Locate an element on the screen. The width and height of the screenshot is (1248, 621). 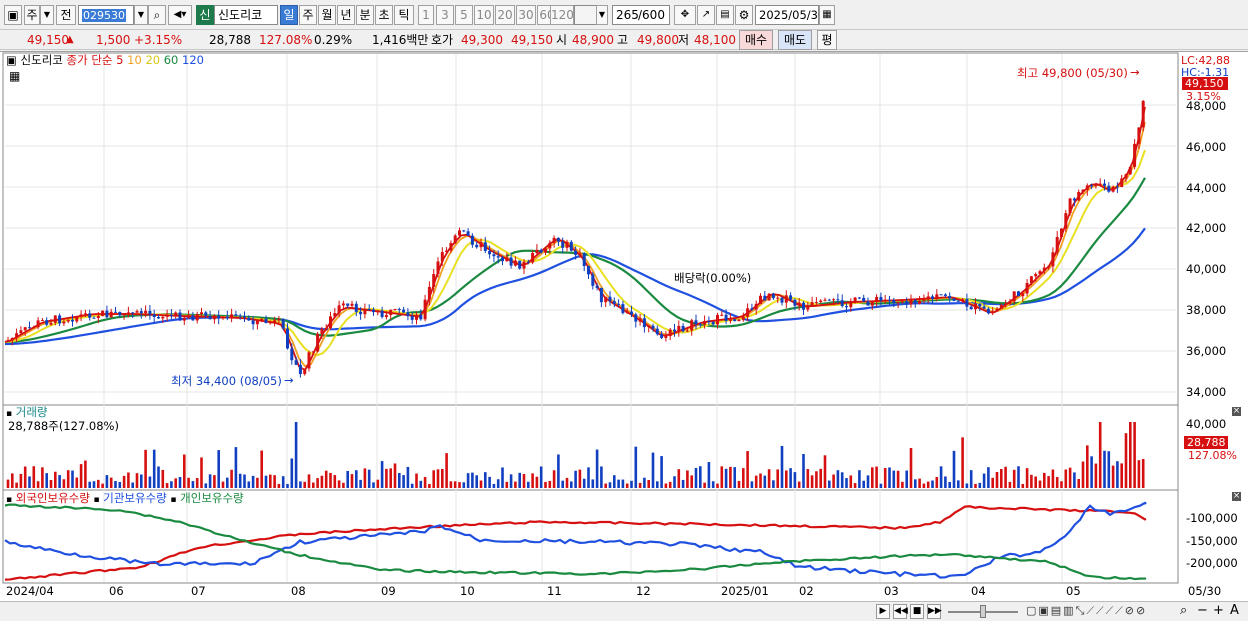
market-select: 주 is located at coordinates (32, 15).